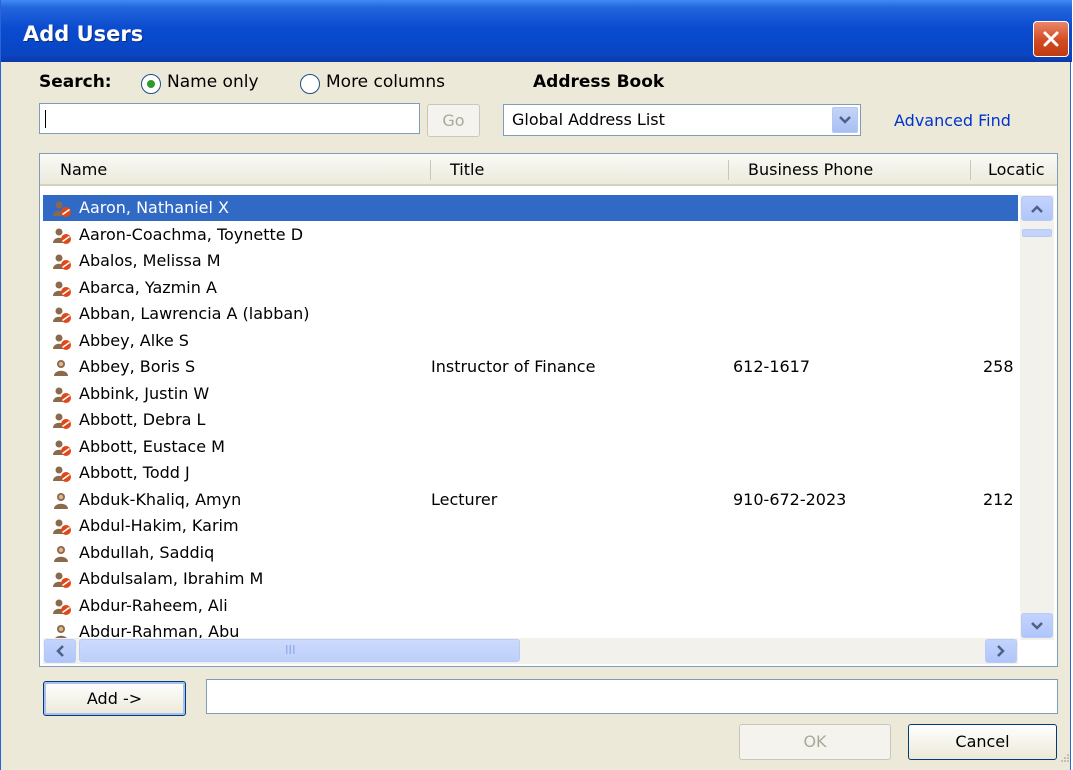 The height and width of the screenshot is (770, 1073). Describe the element at coordinates (530, 553) in the screenshot. I see `table-row: Abdullah, Saddiq` at that location.